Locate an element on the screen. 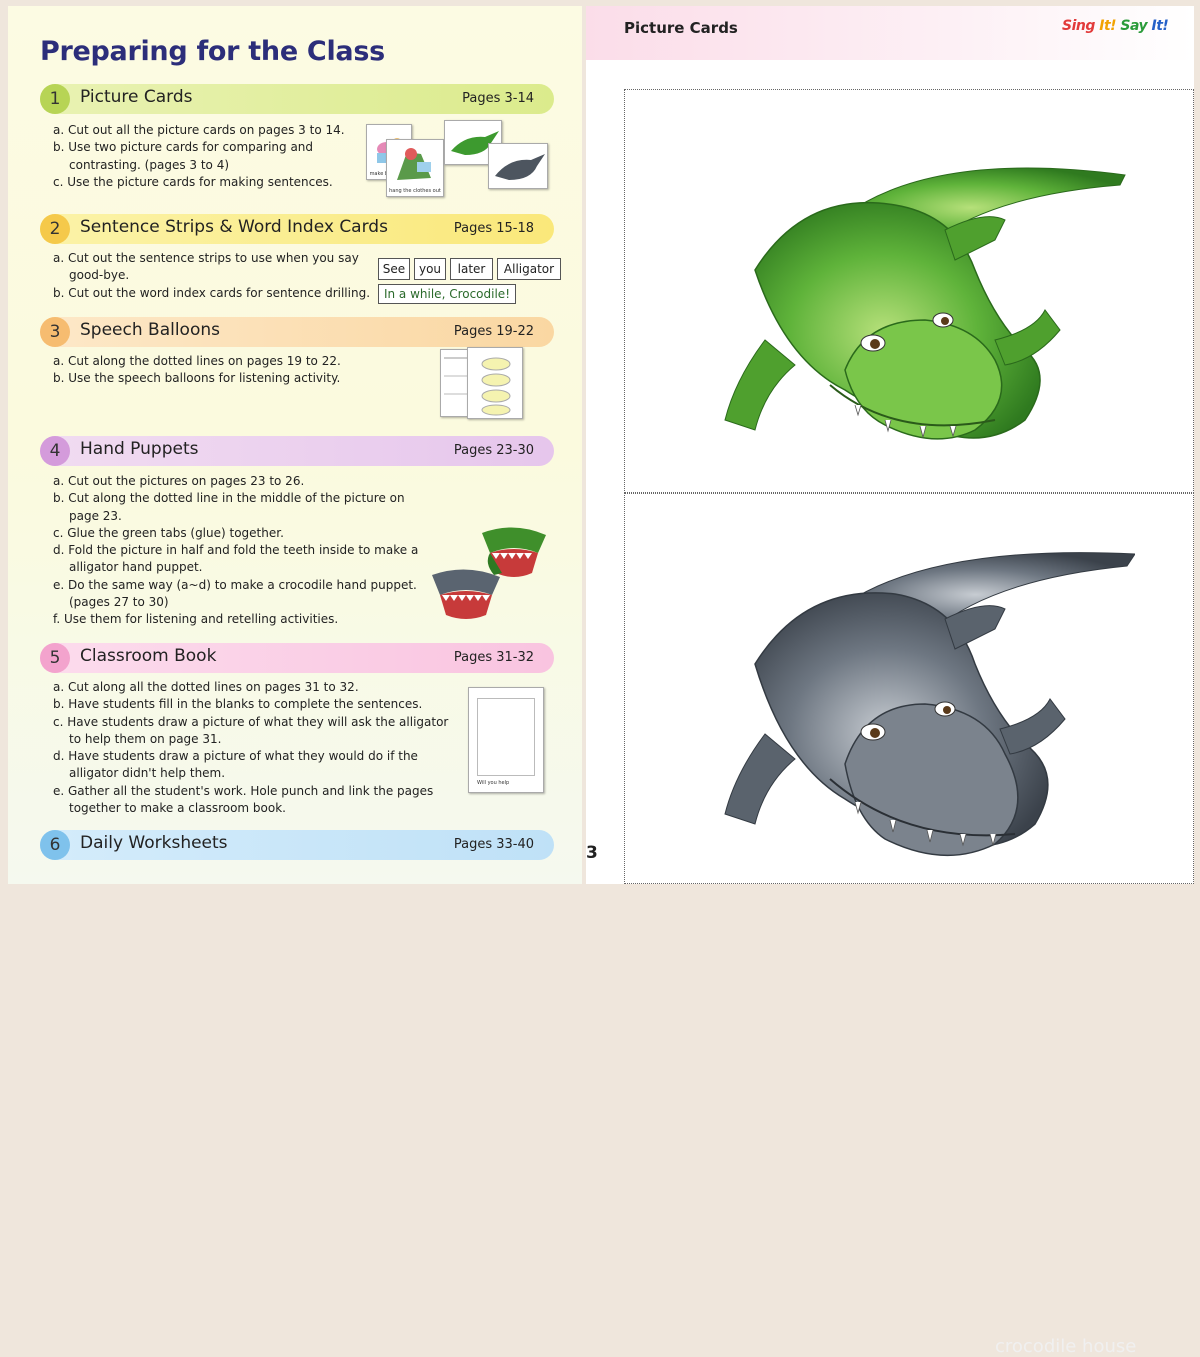  word-card: Alligator is located at coordinates (529, 269).